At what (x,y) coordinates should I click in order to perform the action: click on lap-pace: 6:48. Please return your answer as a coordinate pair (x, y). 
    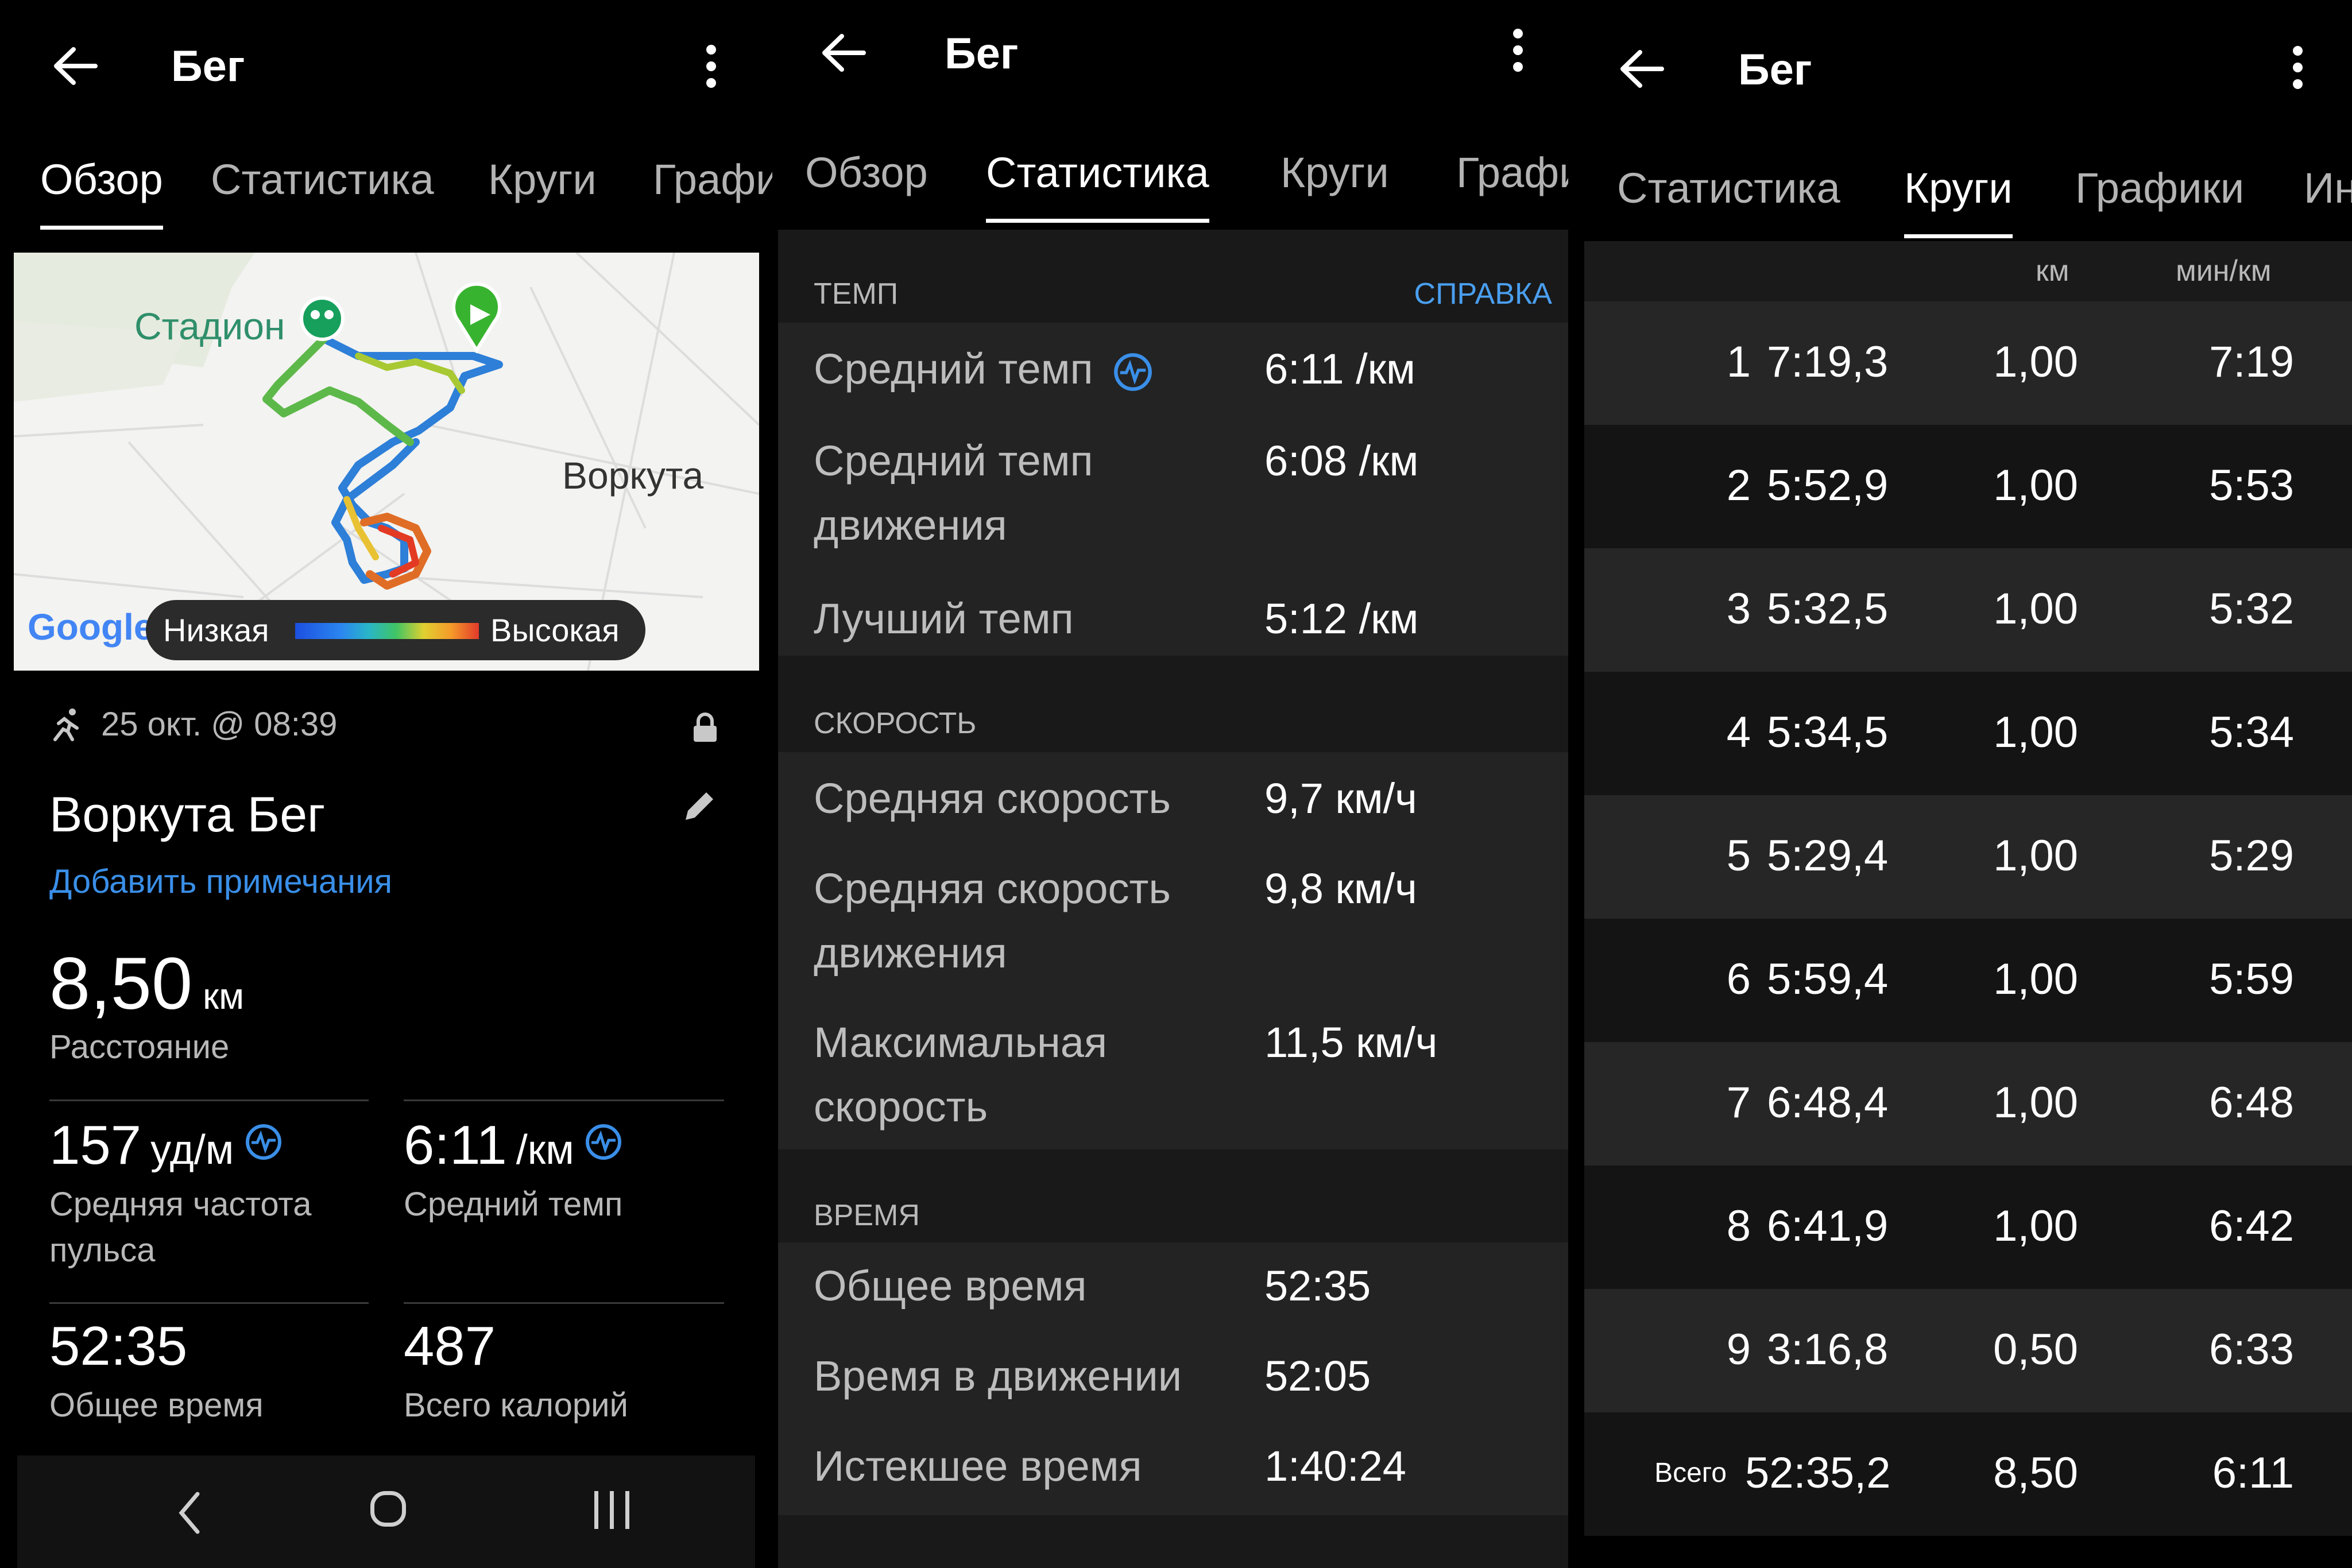
    Looking at the image, I should click on (2251, 1102).